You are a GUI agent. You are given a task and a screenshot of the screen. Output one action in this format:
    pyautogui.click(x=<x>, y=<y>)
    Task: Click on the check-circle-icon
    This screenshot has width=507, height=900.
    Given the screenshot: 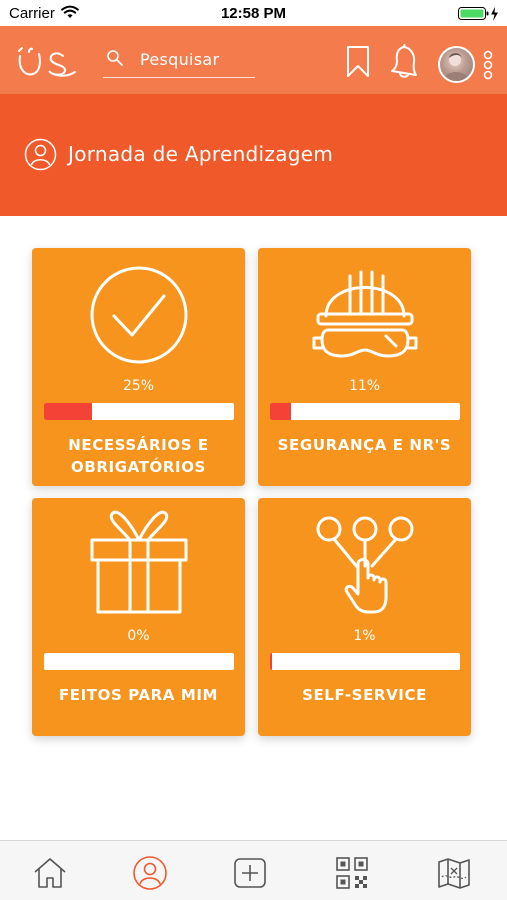 What is the action you would take?
    pyautogui.click(x=138, y=312)
    